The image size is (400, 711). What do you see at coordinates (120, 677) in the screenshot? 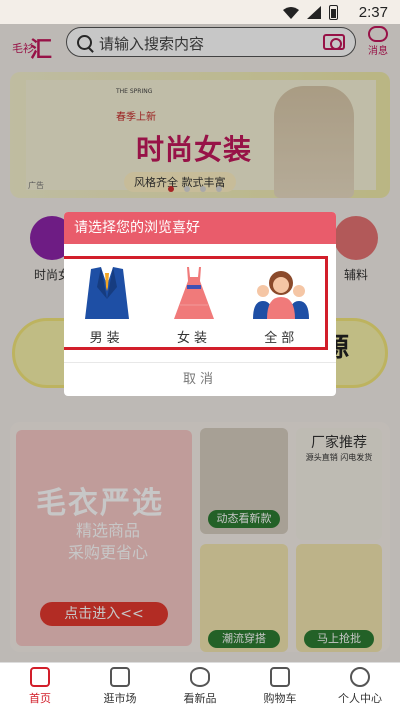
I see `market-icon` at bounding box center [120, 677].